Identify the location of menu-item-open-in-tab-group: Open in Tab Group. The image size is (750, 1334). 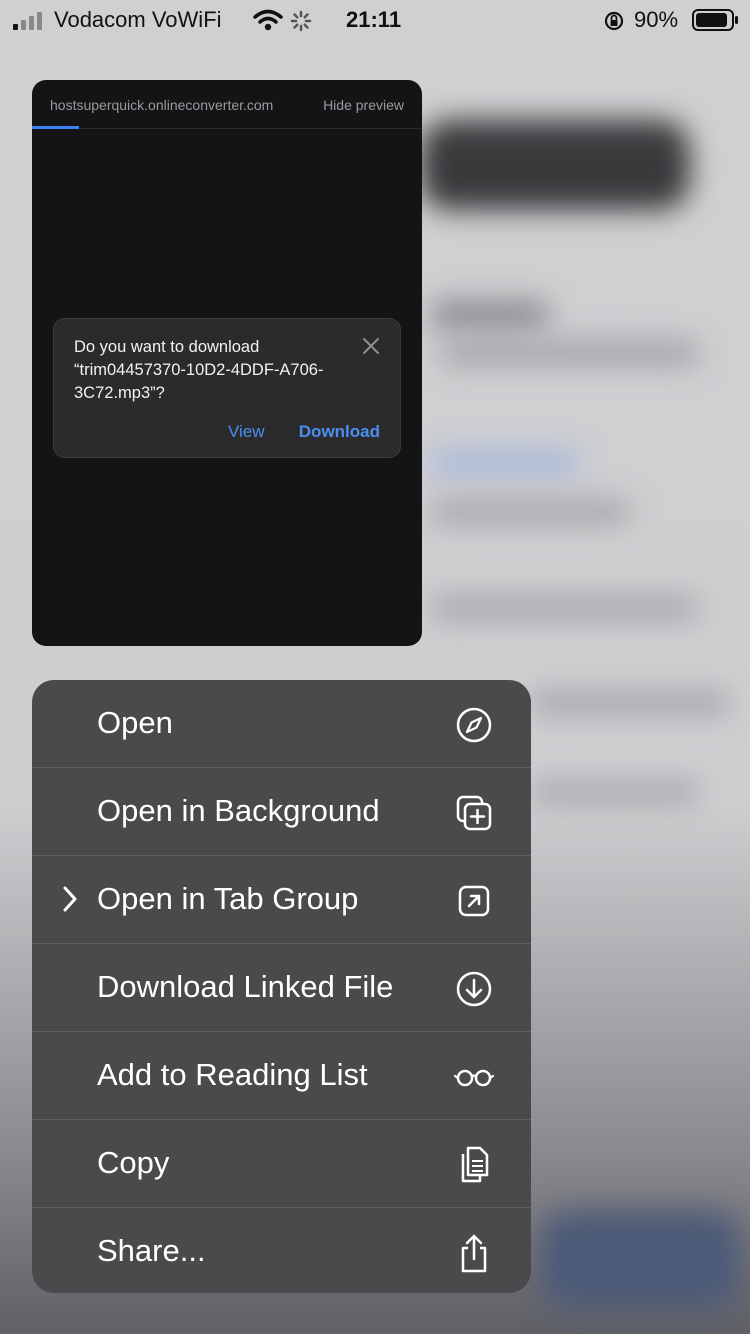
(281, 900).